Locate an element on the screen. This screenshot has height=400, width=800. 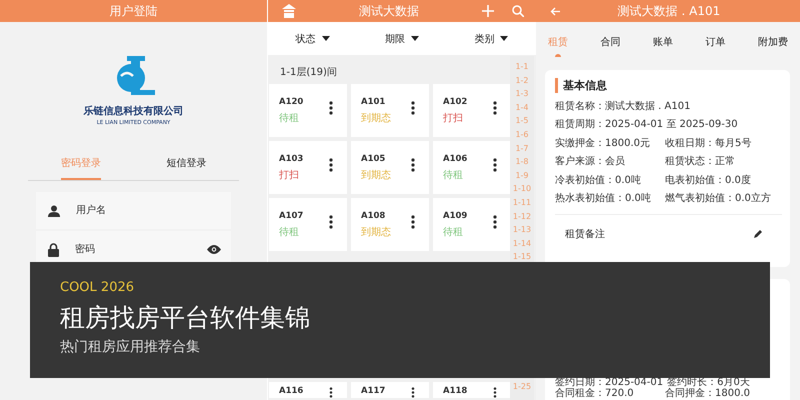
info-text: 租赁周期：2025-04-01 至 2025-09-30 is located at coordinates (647, 125).